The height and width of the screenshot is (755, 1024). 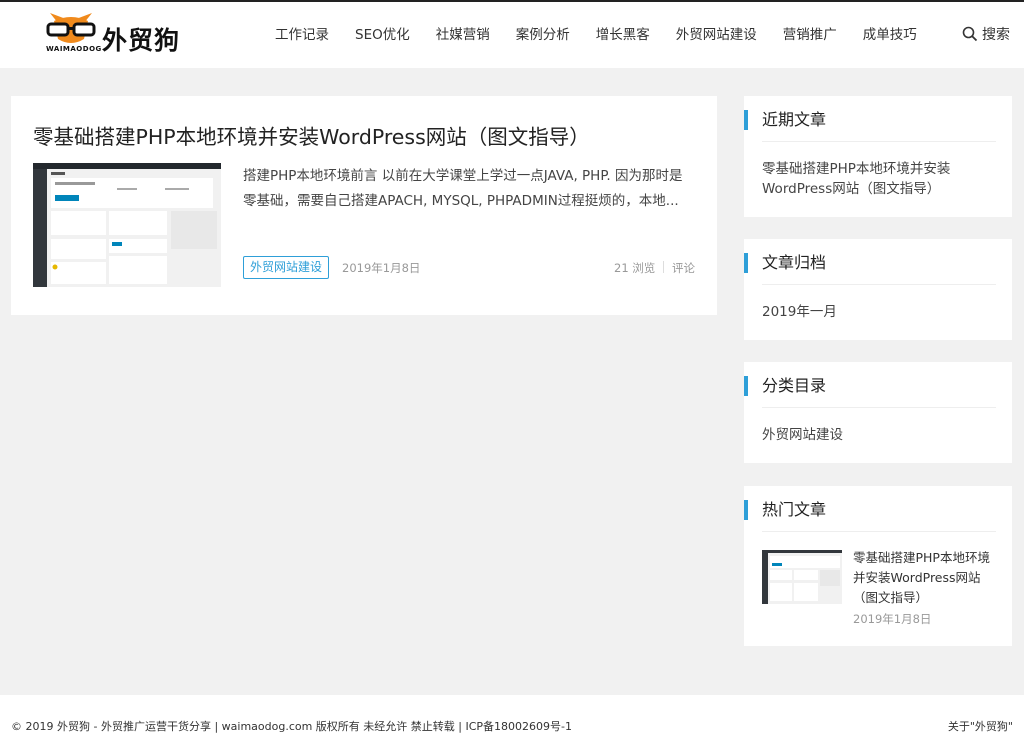 I want to click on nav-item-seo: SEO优化, so click(x=382, y=35).